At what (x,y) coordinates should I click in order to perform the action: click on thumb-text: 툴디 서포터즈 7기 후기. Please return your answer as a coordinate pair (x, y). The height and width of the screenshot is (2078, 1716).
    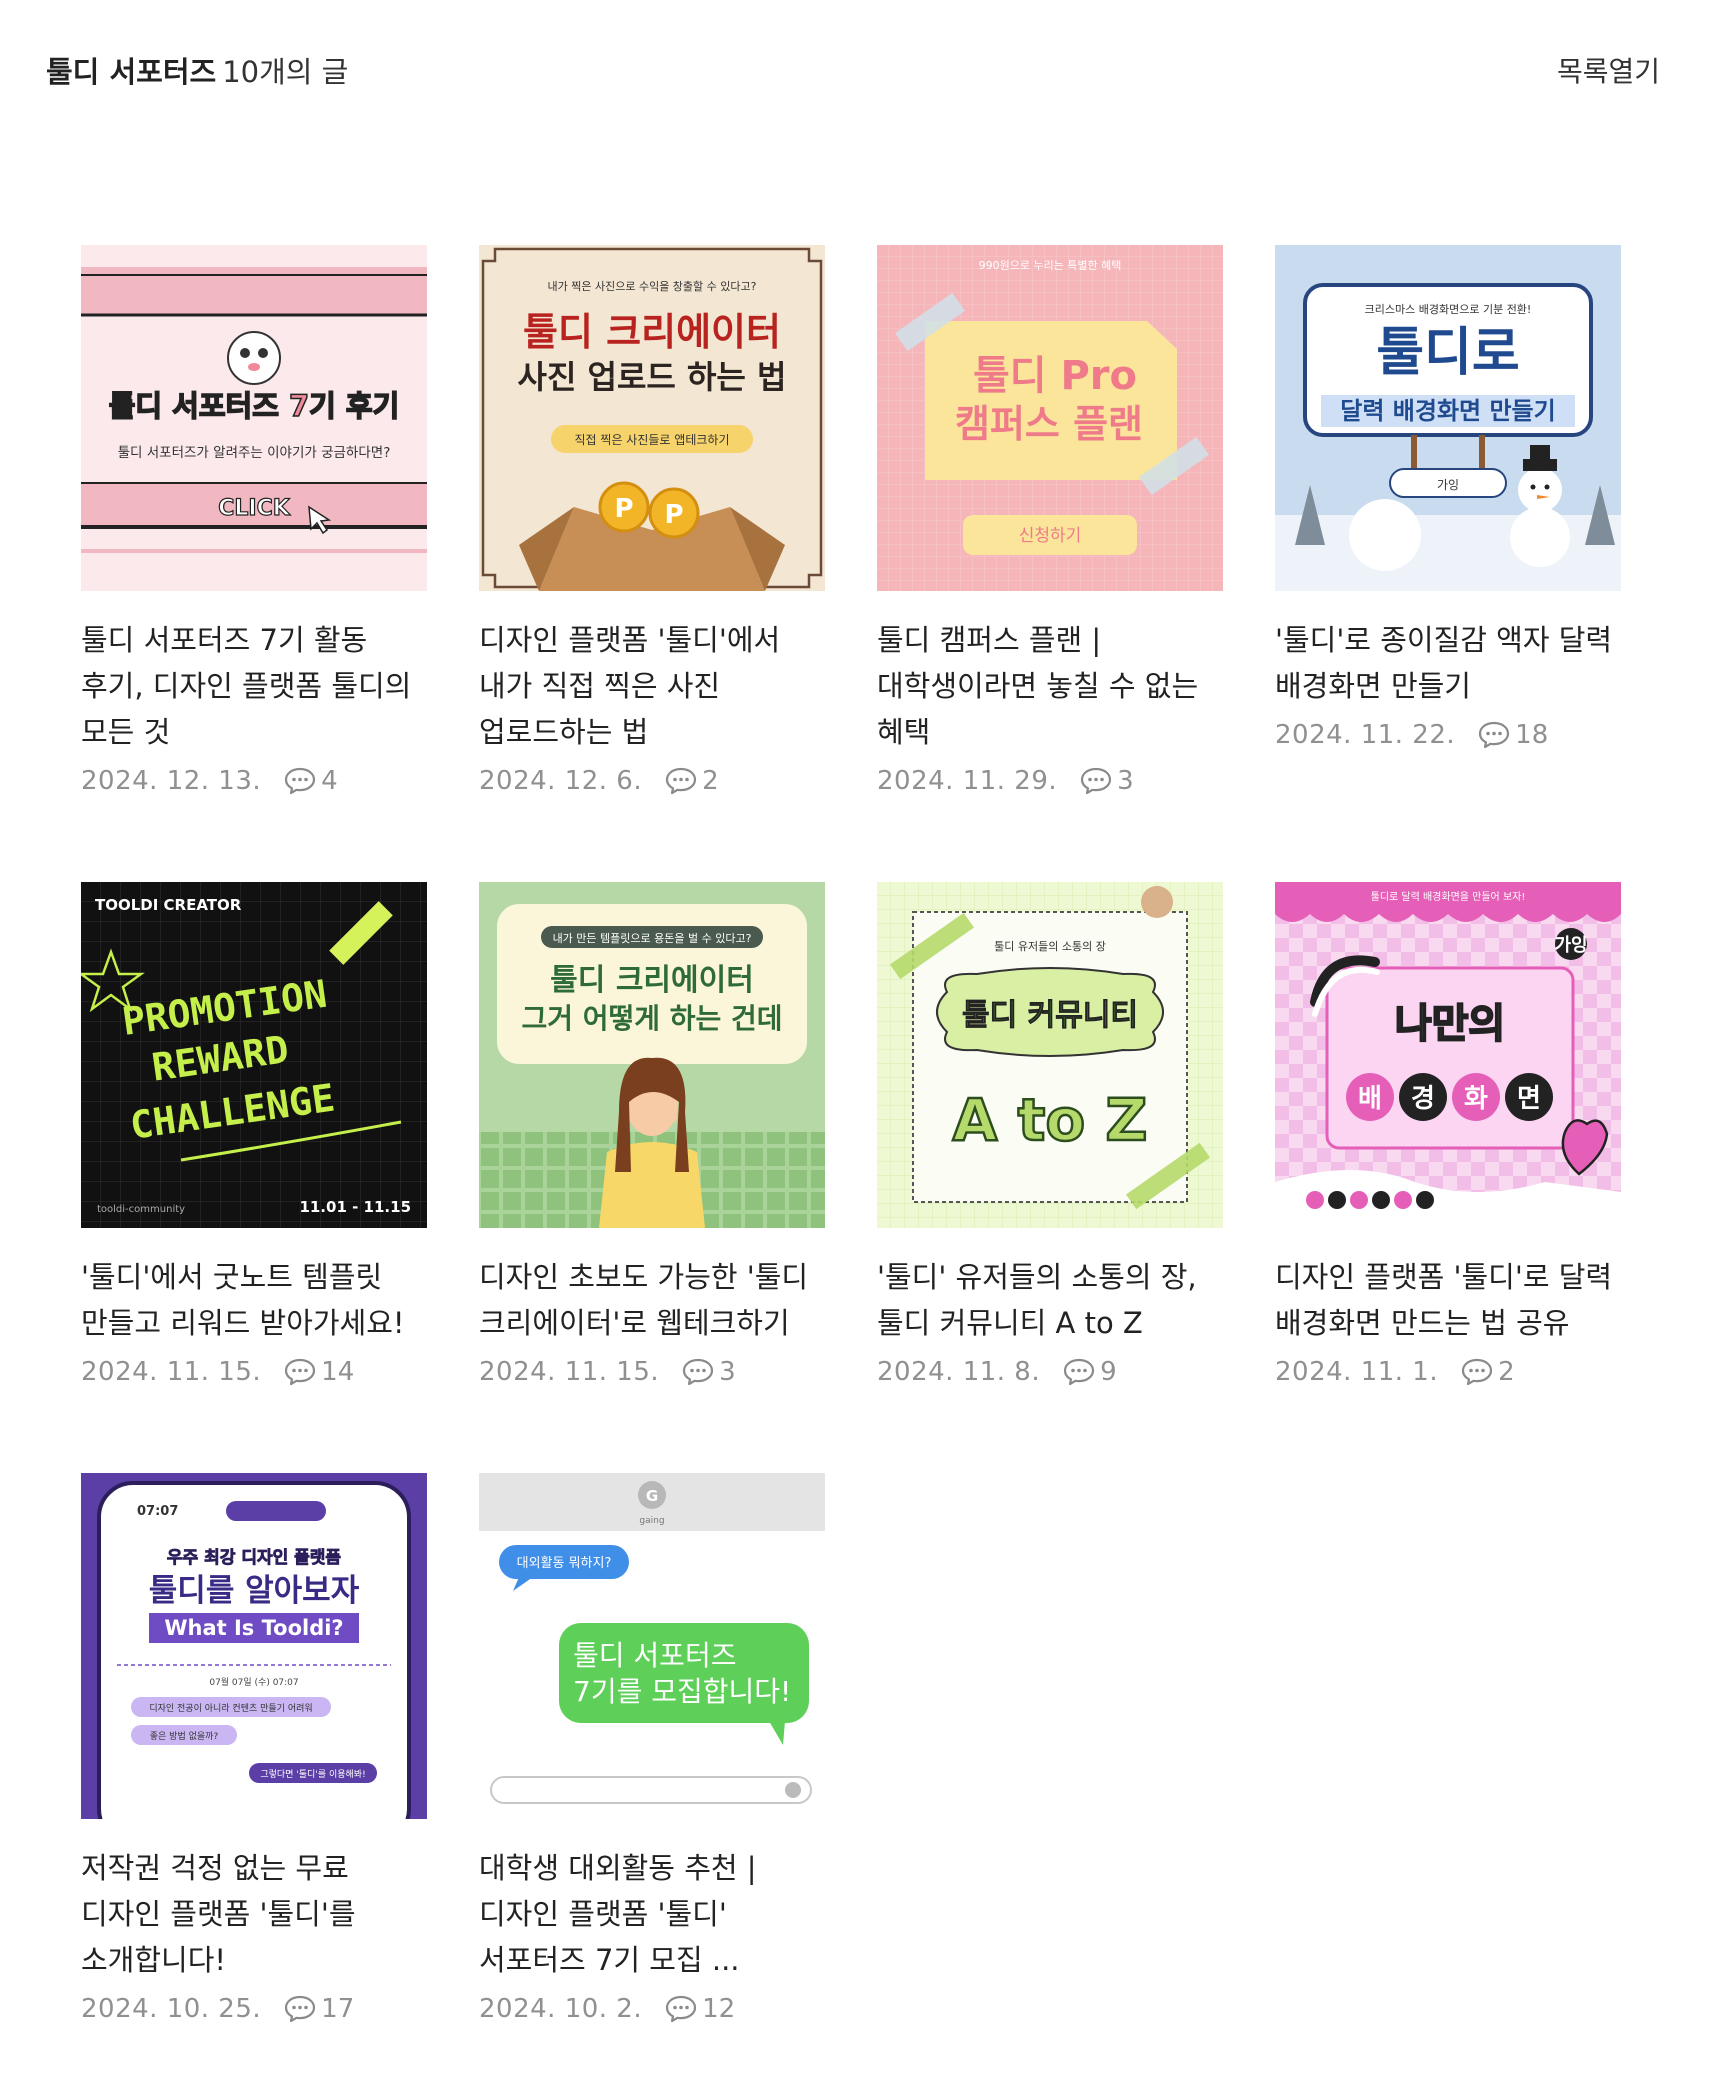
    Looking at the image, I should click on (254, 406).